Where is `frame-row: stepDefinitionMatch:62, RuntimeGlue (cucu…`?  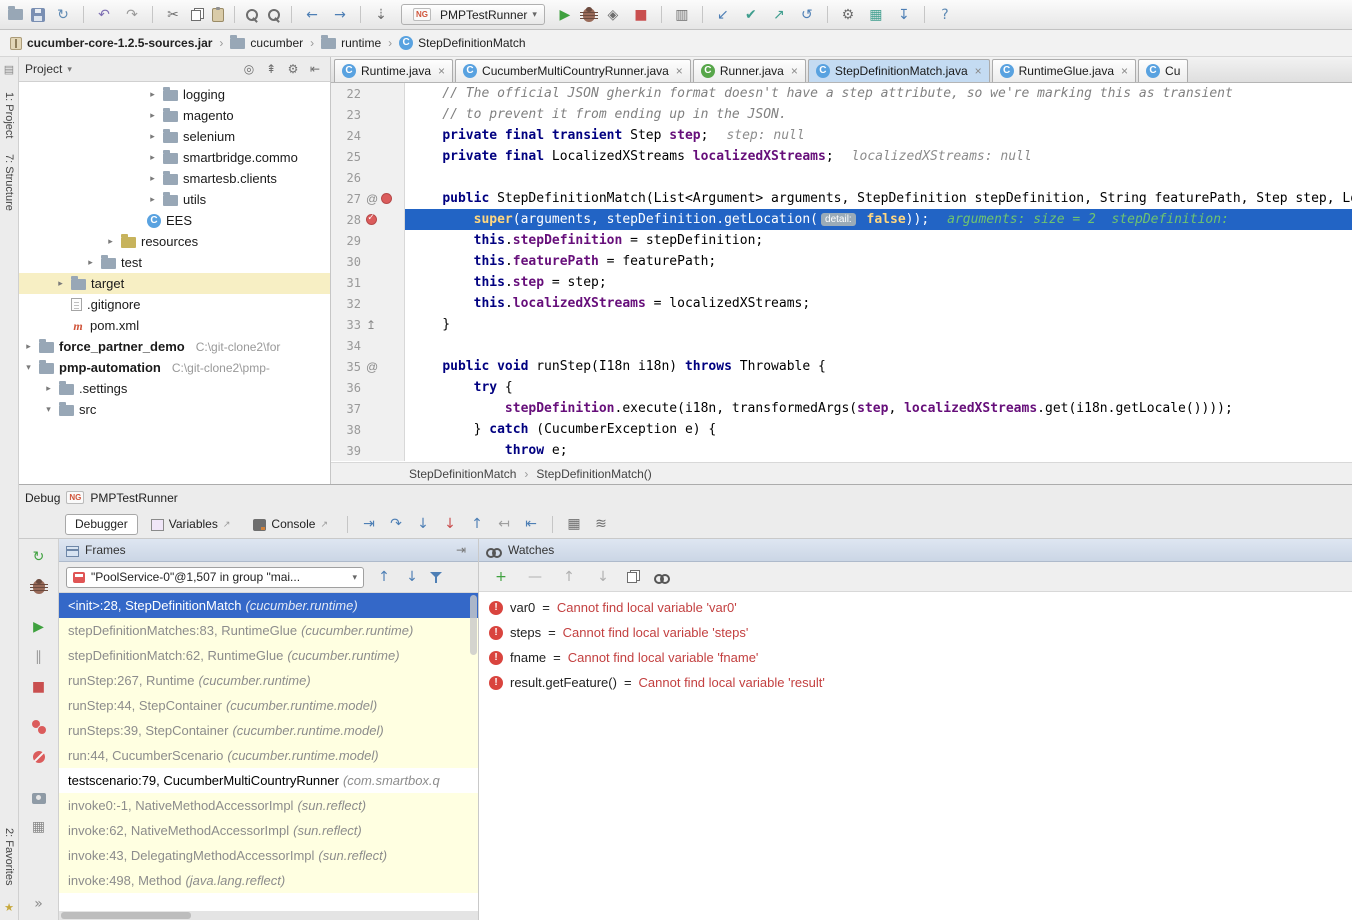
frame-row: stepDefinitionMatch:62, RuntimeGlue (cucu… is located at coordinates (268, 655).